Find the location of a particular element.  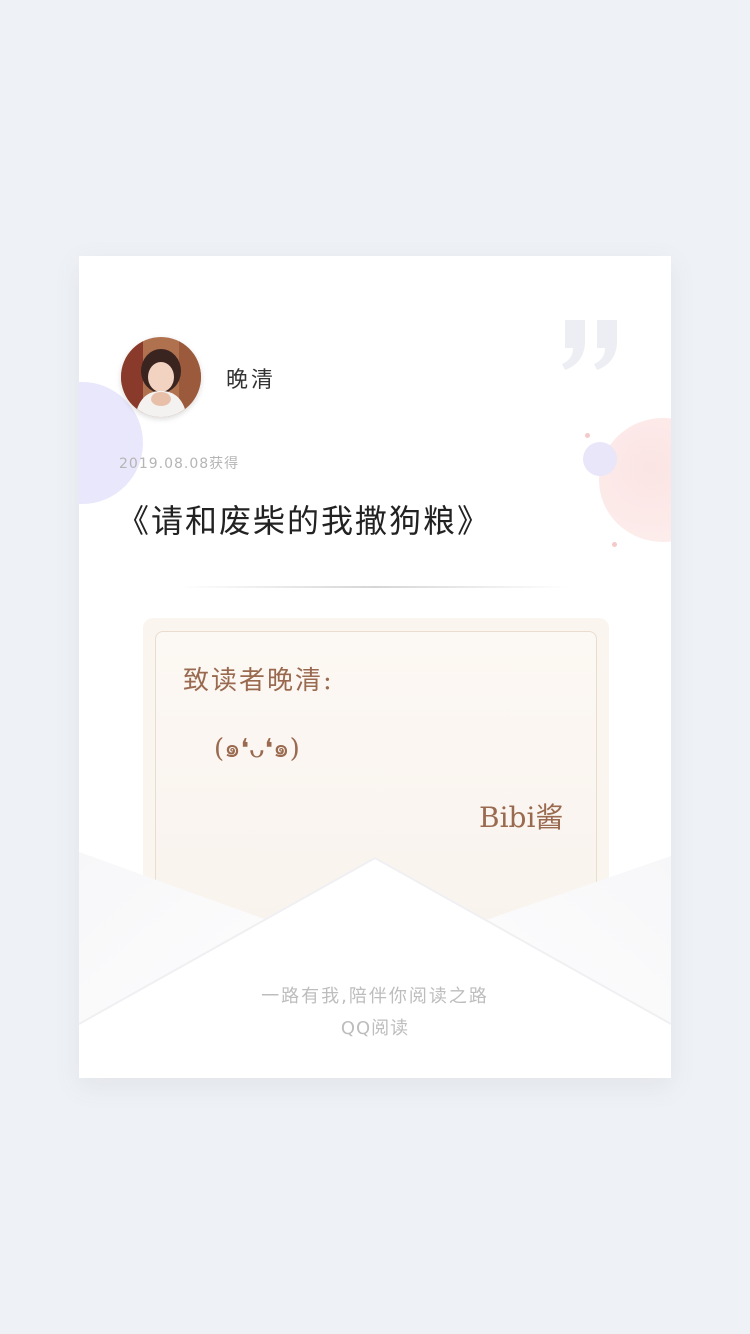

footer-brand: QQ阅读 is located at coordinates (375, 1028).